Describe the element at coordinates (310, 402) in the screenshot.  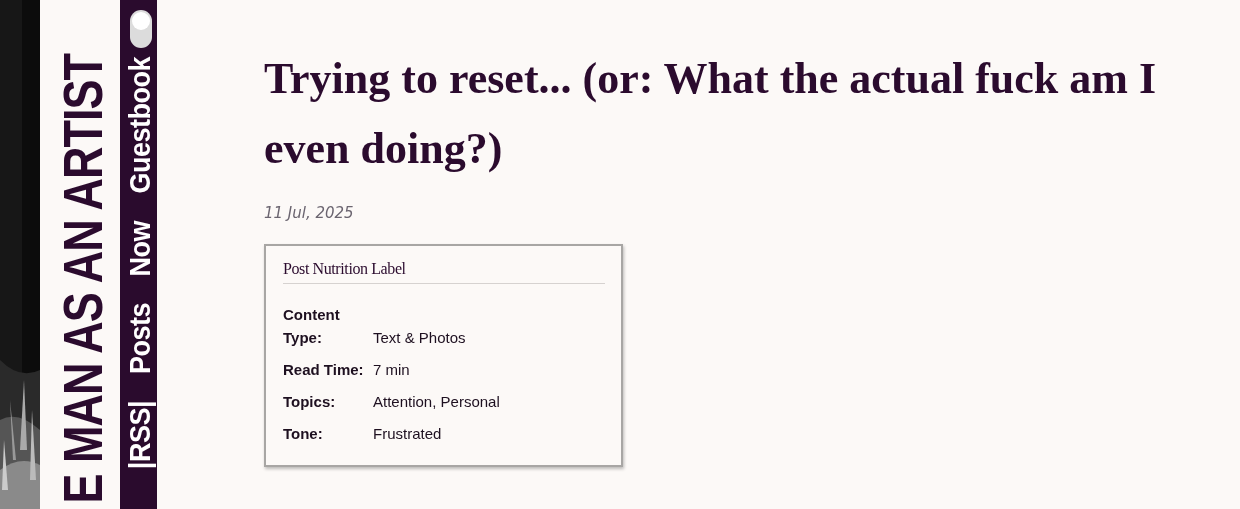
I see `label-name: Topics:` at that location.